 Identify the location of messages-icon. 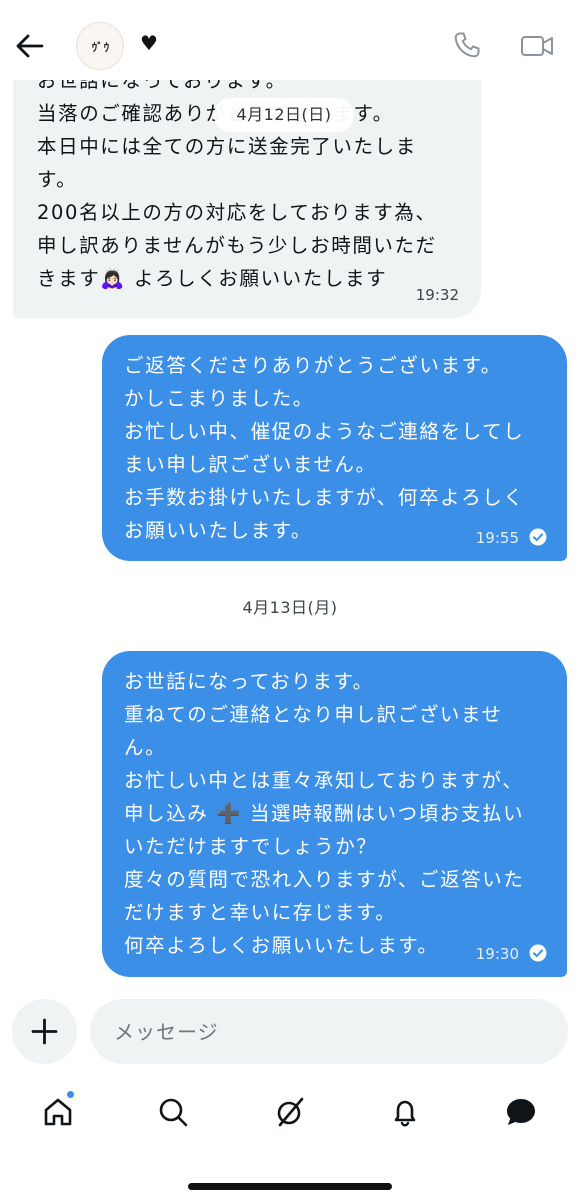
(521, 1112).